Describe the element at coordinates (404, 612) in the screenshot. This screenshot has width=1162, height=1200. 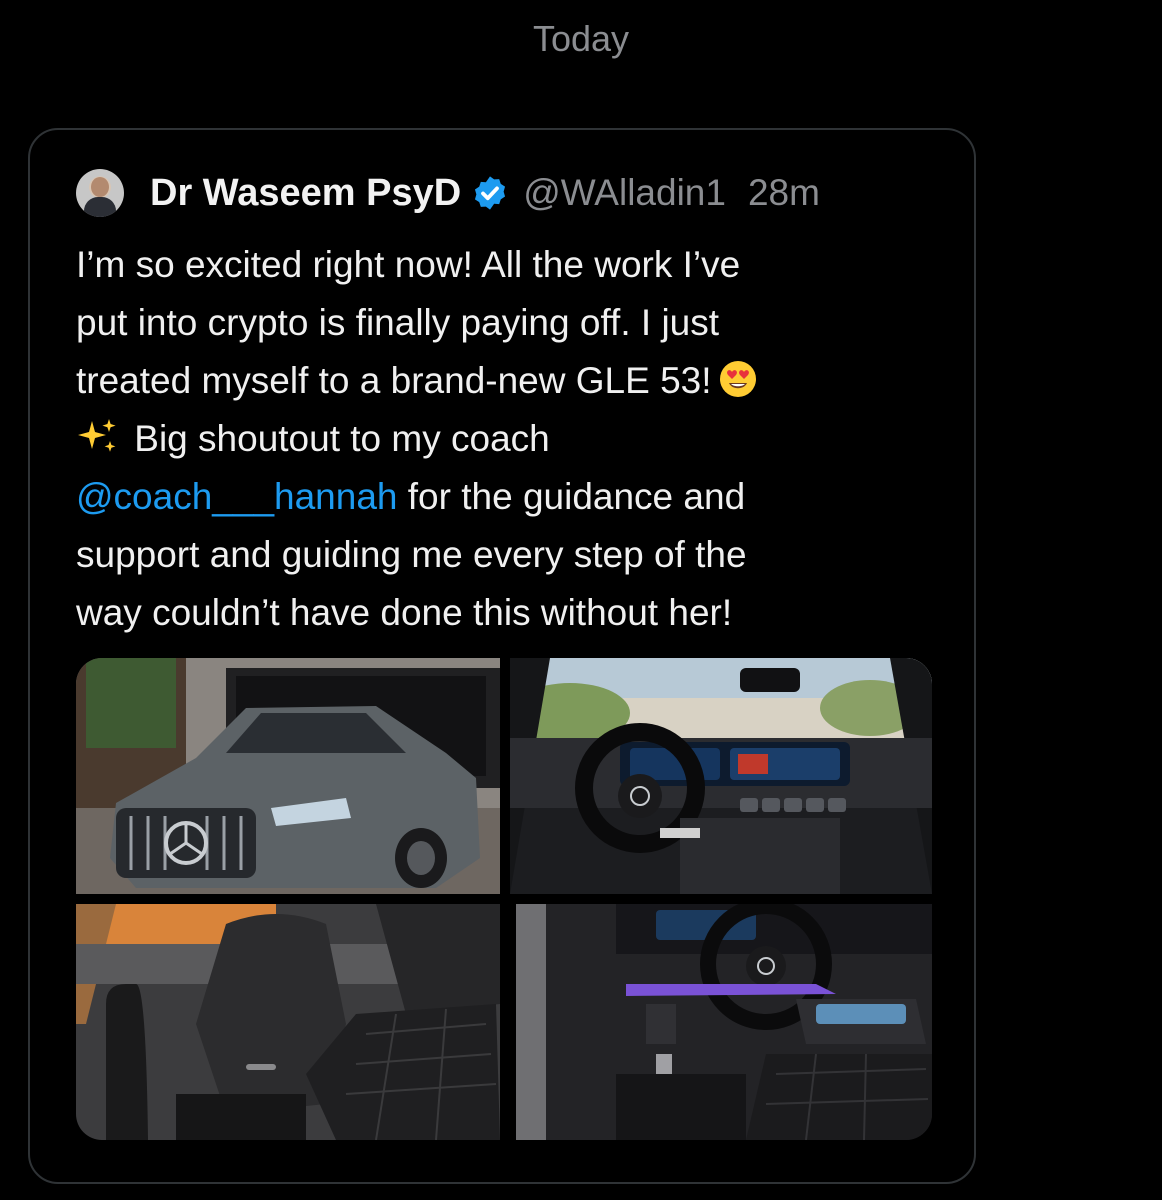
I see `tweet-text-line: way couldn’t have done this without her!` at that location.